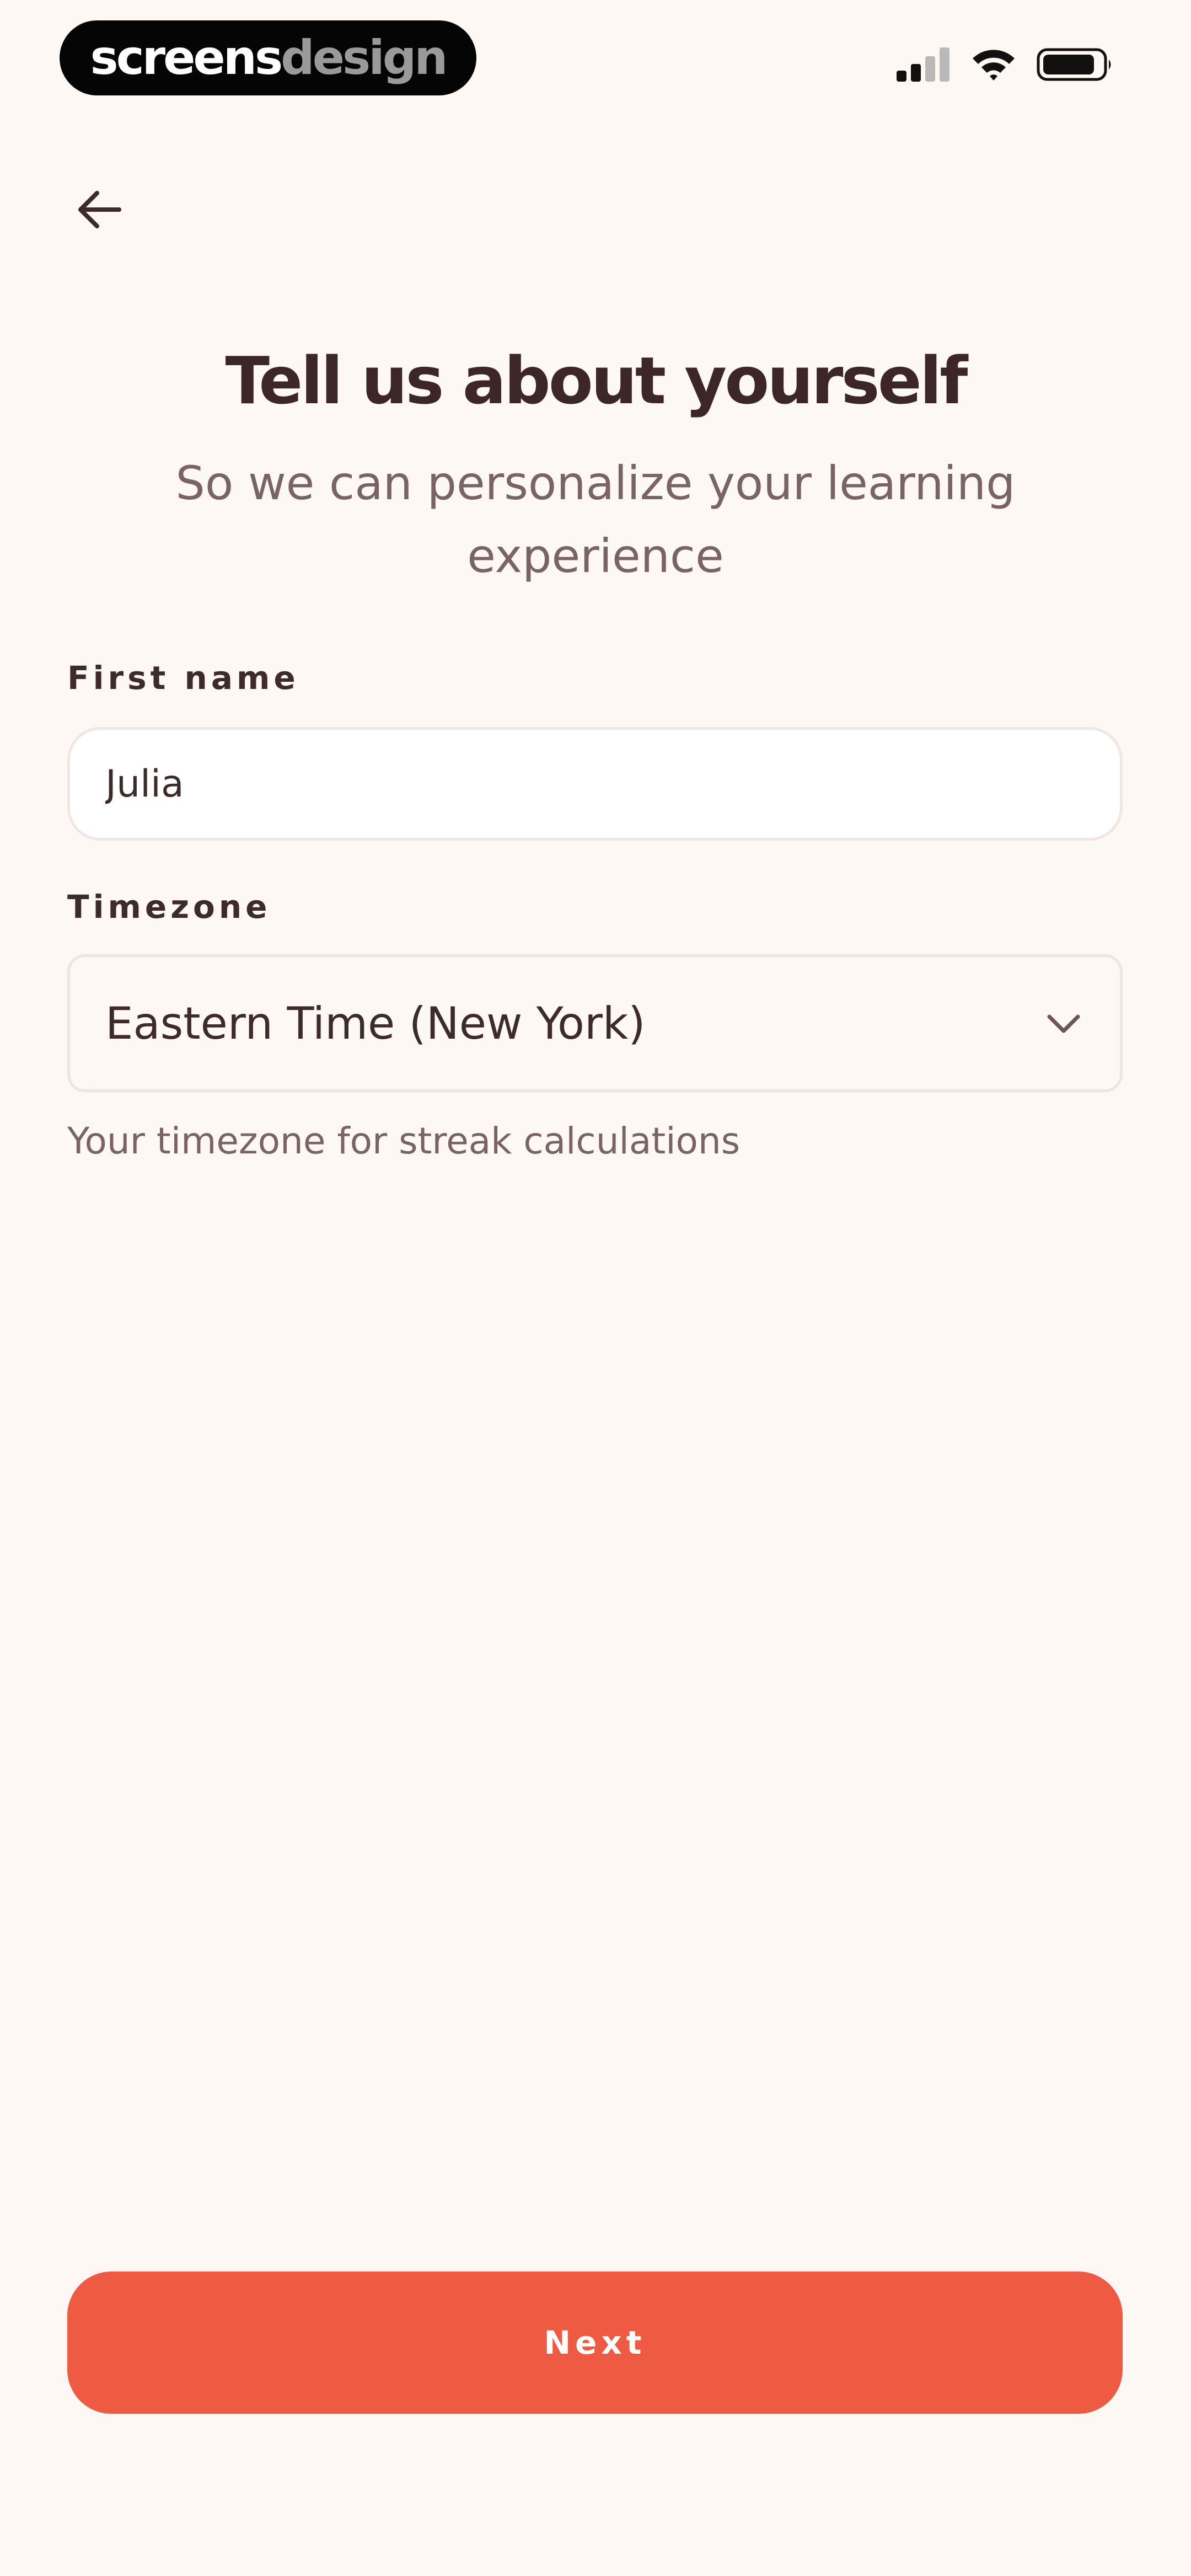 The width and height of the screenshot is (1191, 2576). Describe the element at coordinates (404, 1141) in the screenshot. I see `timezone-helper-text: Your timezone for streak calculations` at that location.